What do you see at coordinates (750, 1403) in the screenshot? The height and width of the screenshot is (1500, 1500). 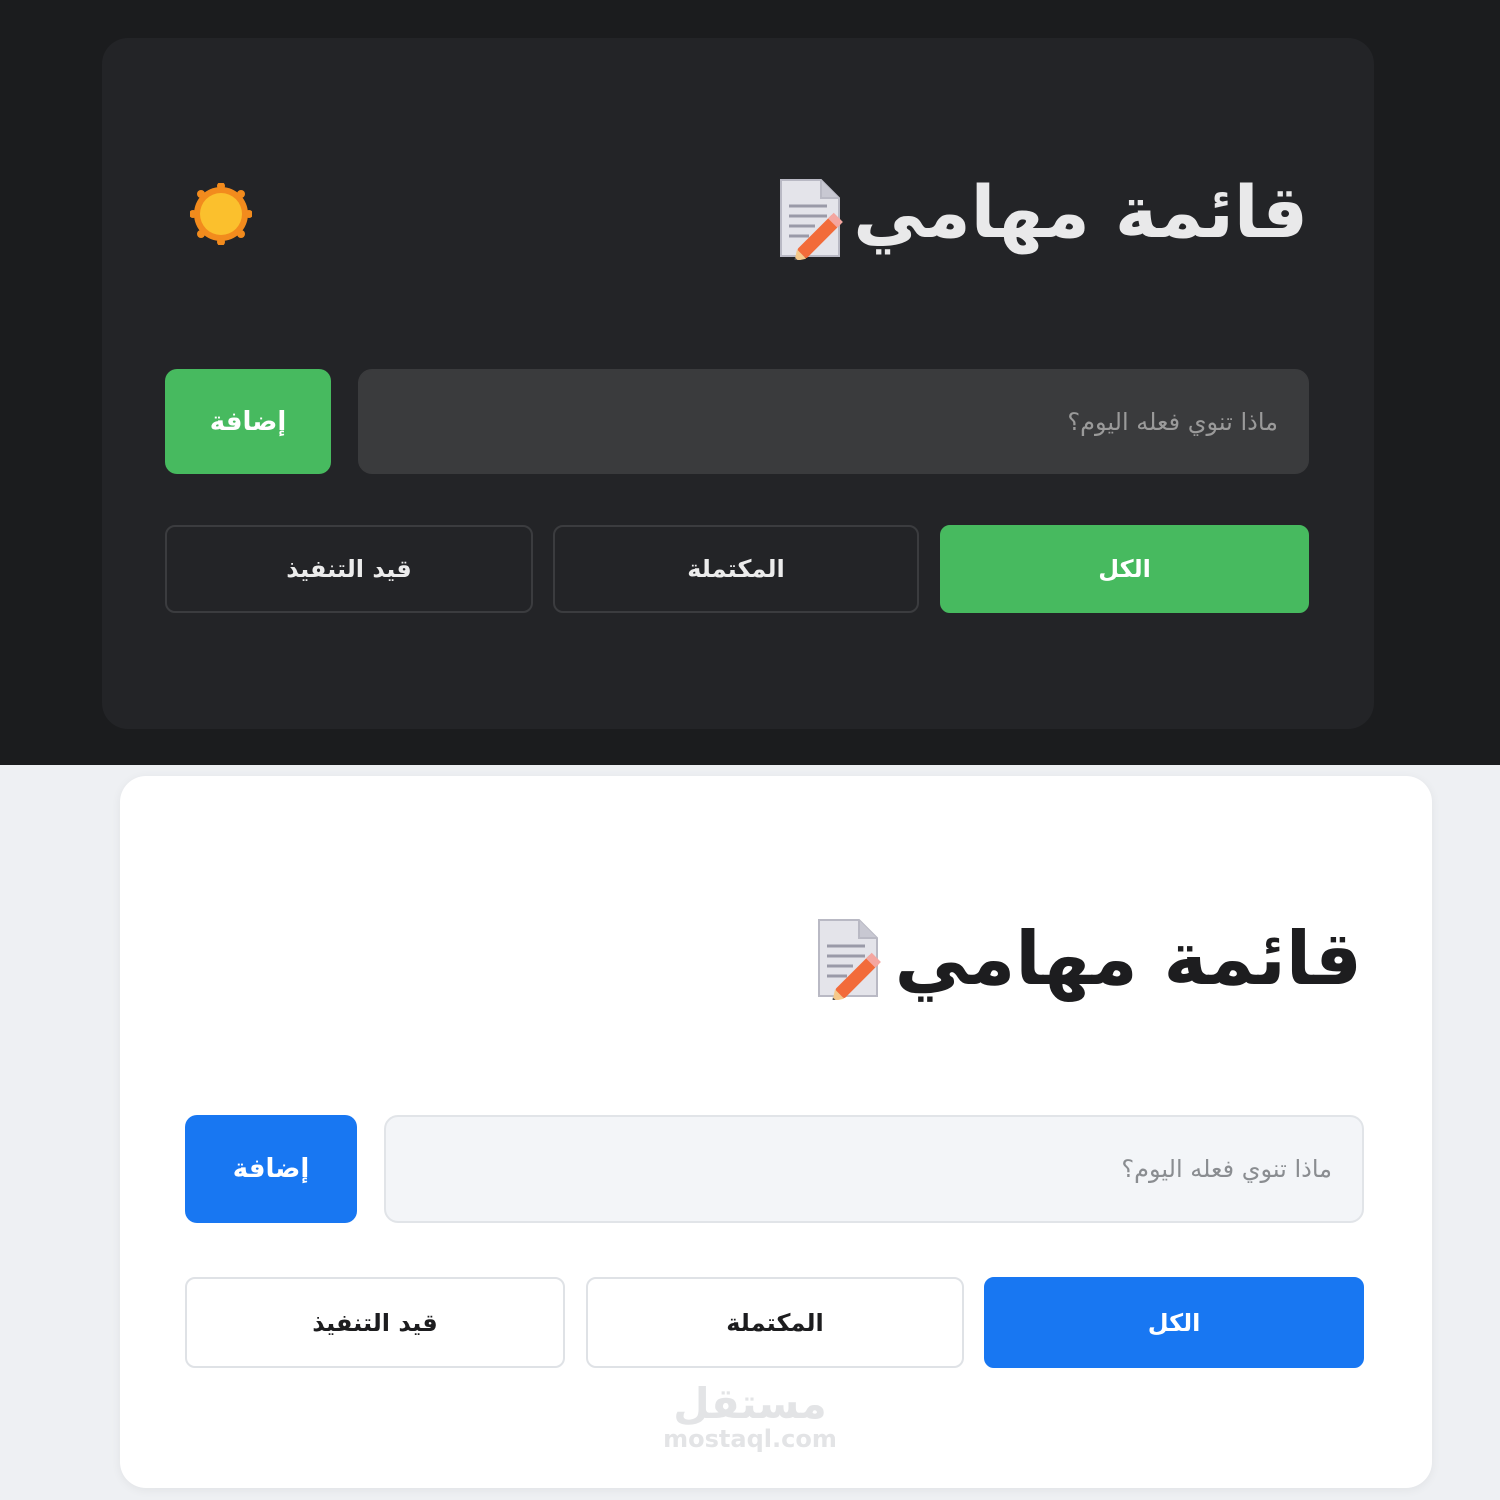 I see `watermark-logo: مستقل` at bounding box center [750, 1403].